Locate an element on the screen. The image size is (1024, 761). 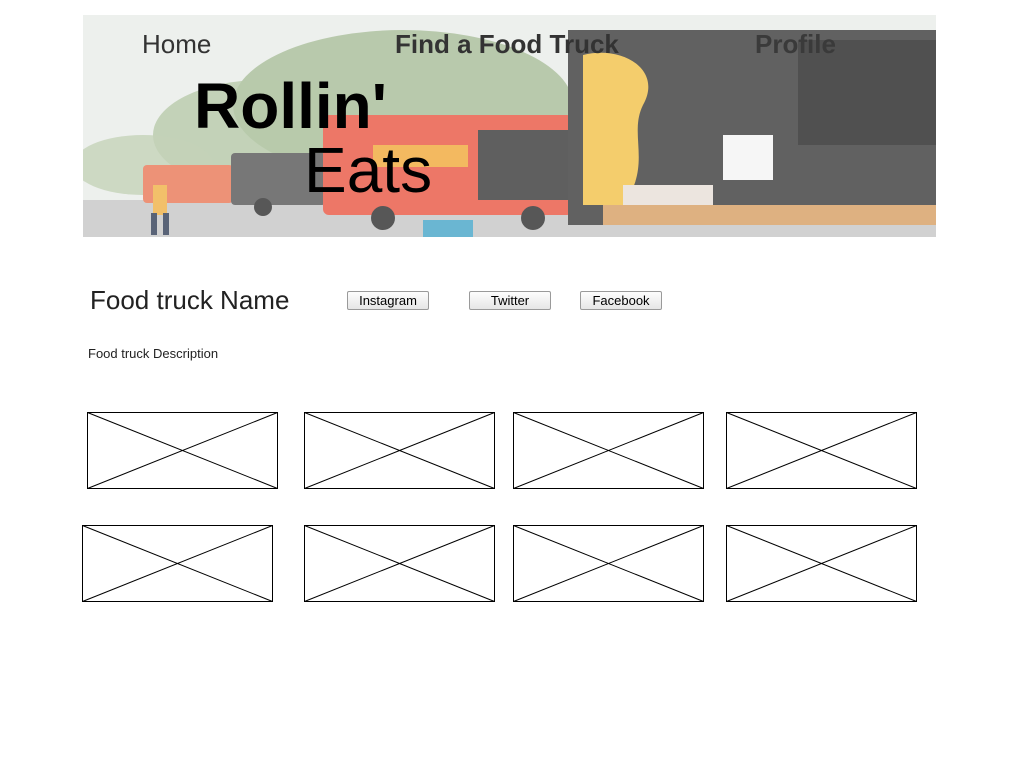
logo-title-line2: Eats is located at coordinates (368, 170).